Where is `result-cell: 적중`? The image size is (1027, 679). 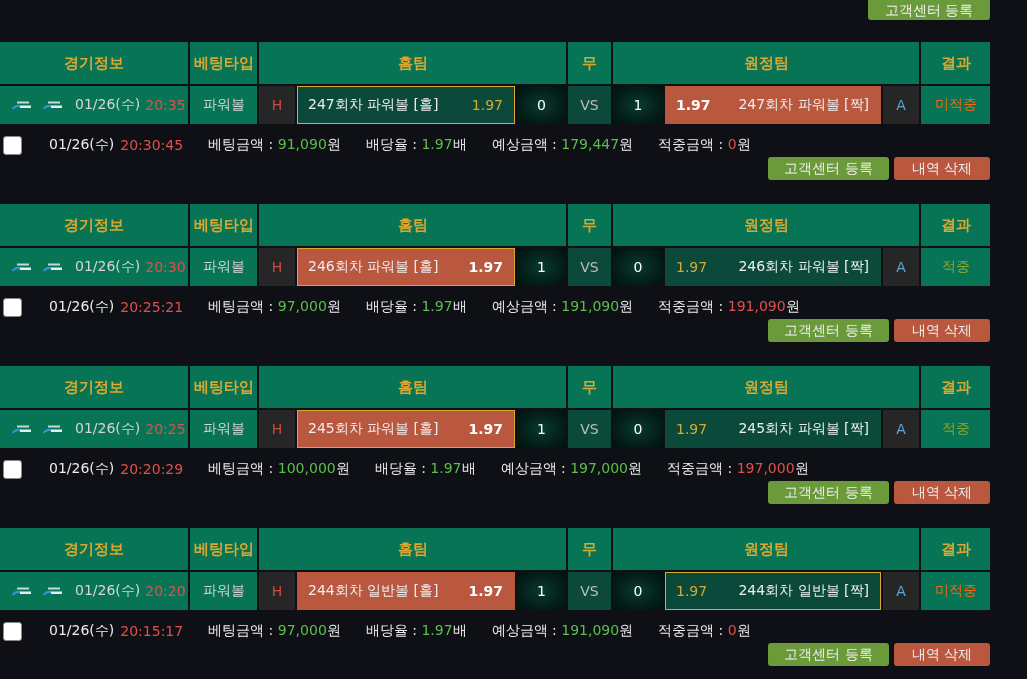 result-cell: 적중 is located at coordinates (955, 267).